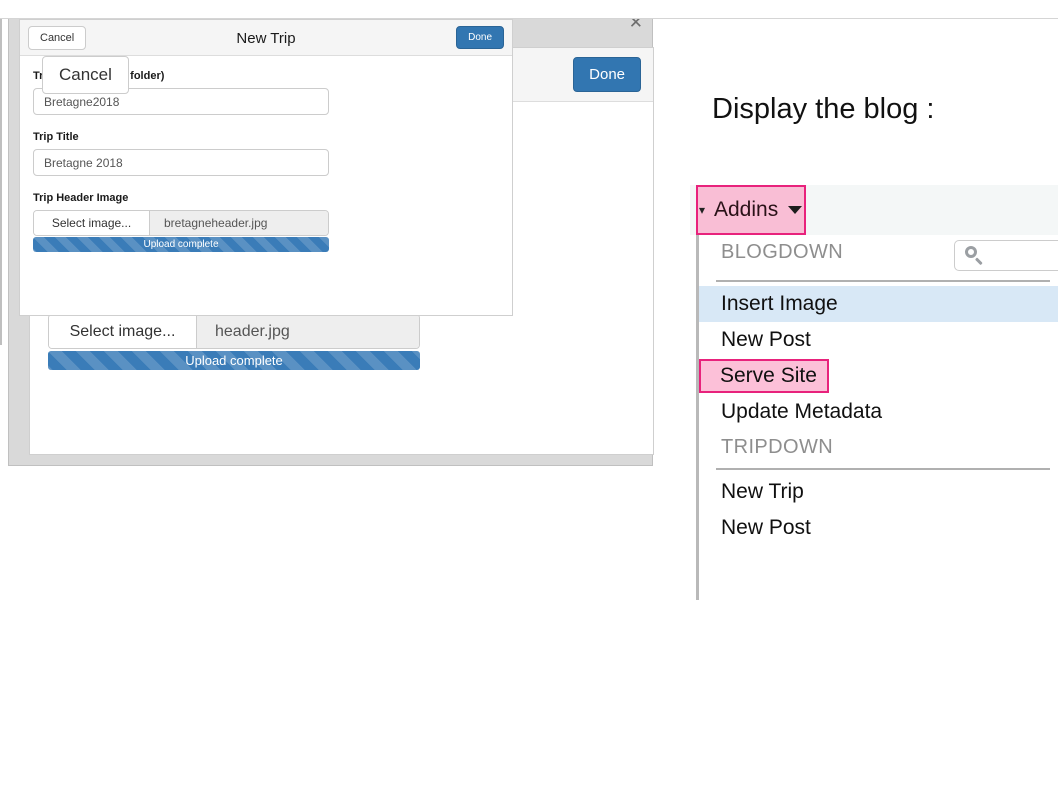  Describe the element at coordinates (878, 376) in the screenshot. I see `menu-item-serve-site-wrap: Serve Site` at that location.